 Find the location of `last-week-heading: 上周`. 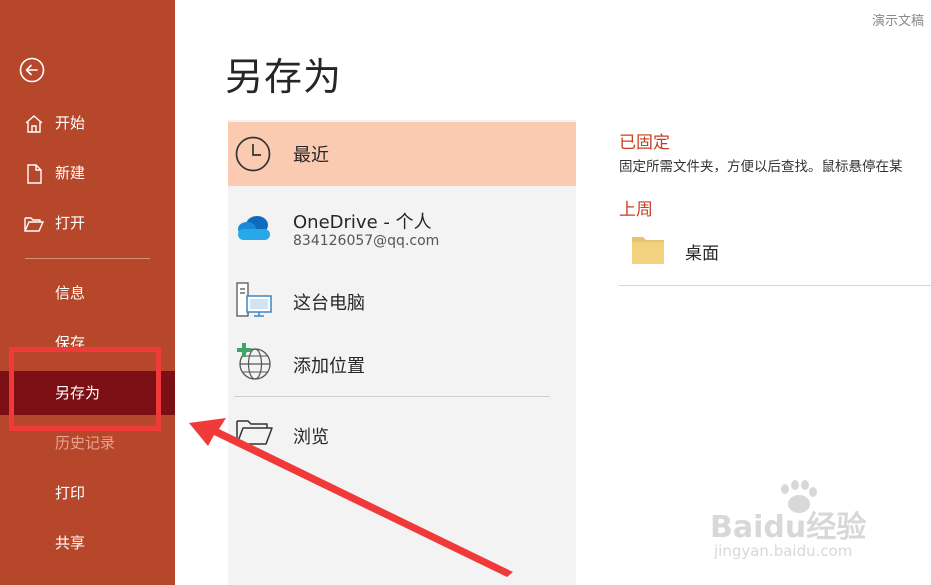

last-week-heading: 上周 is located at coordinates (636, 210).